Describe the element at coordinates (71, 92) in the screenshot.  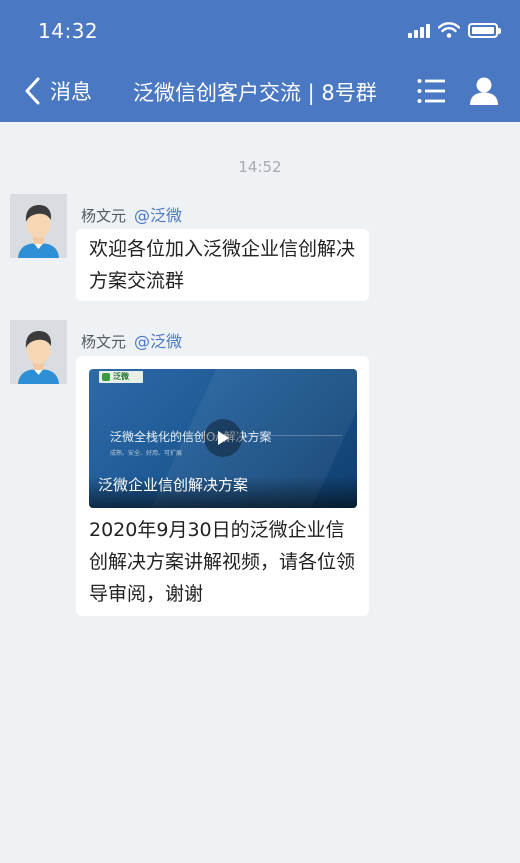
I see `back-label: 消息` at that location.